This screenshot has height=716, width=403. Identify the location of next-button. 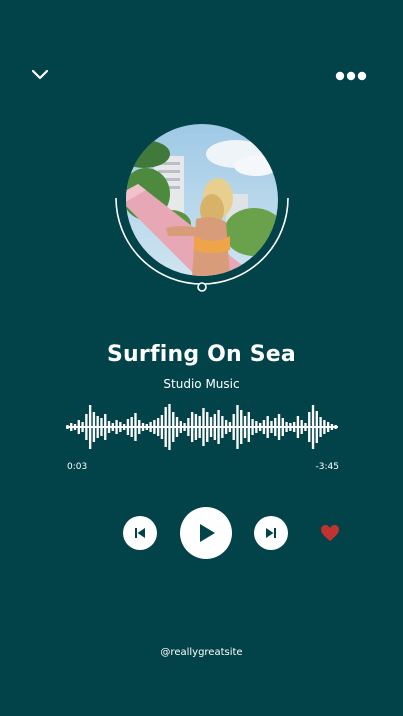
(271, 533).